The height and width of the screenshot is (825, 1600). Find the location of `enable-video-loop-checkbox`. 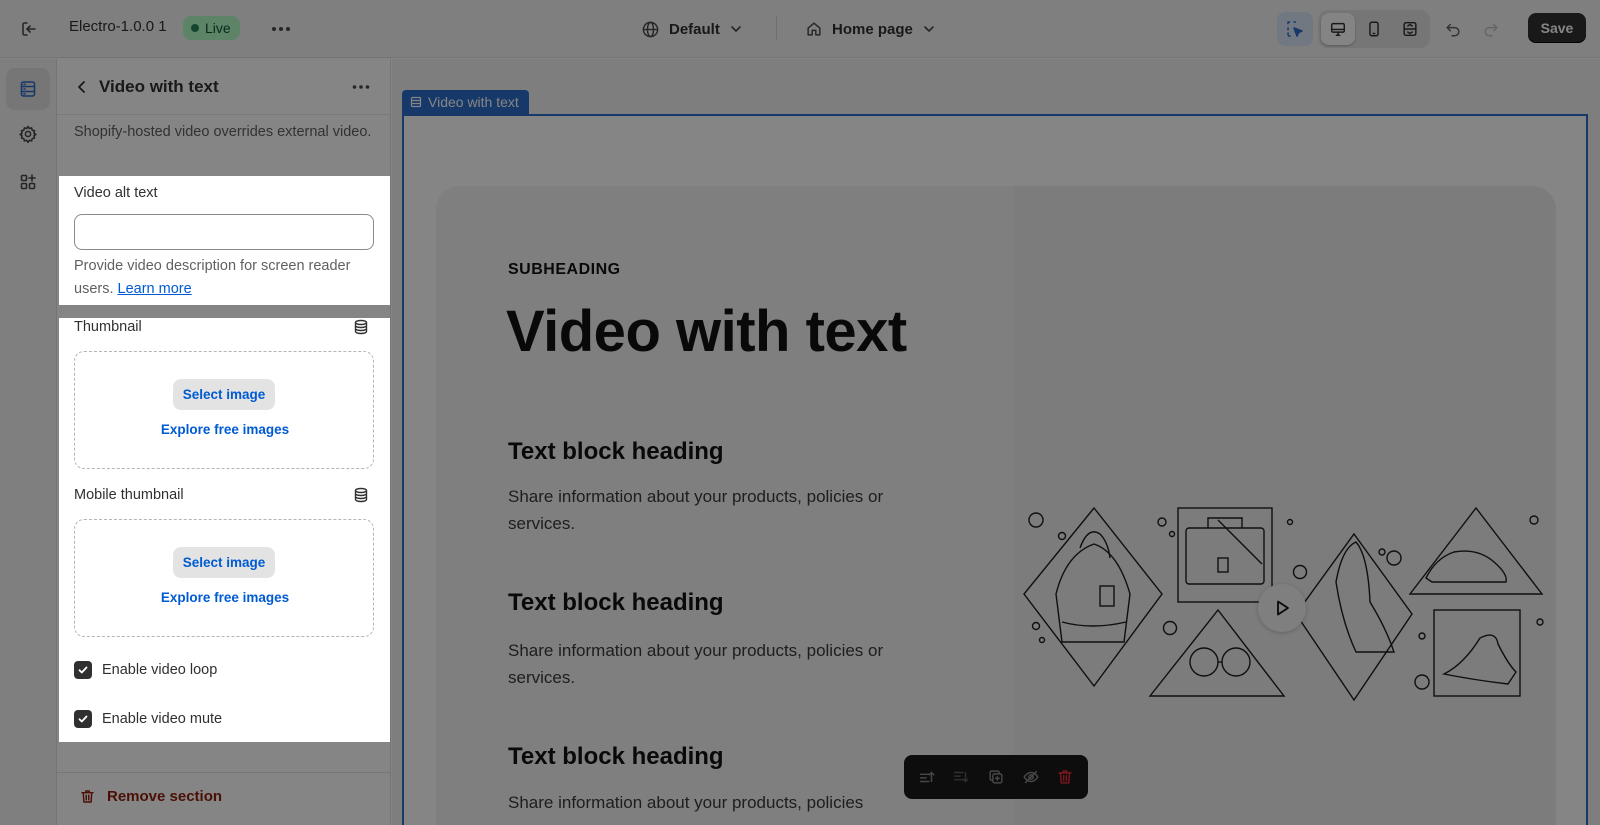

enable-video-loop-checkbox is located at coordinates (83, 670).